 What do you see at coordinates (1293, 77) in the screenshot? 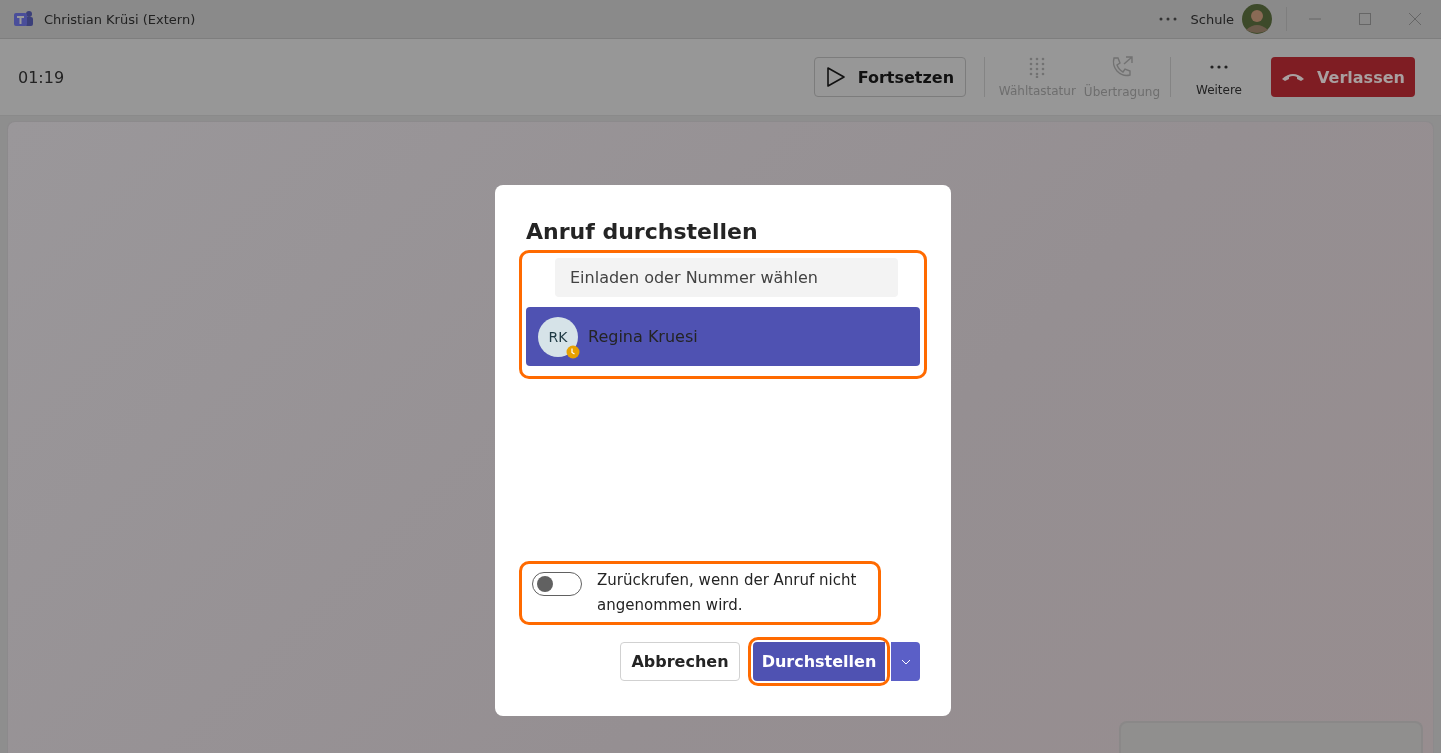
I see `hang-up-icon` at bounding box center [1293, 77].